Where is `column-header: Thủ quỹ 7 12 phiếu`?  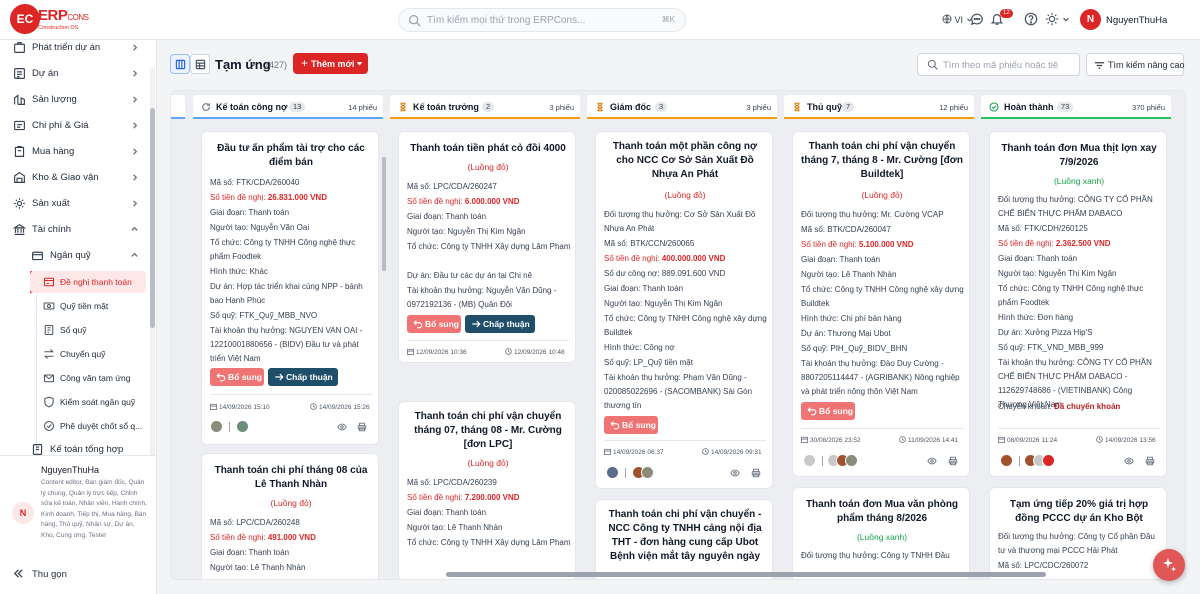 column-header: Thủ quỹ 7 12 phiếu is located at coordinates (879, 107).